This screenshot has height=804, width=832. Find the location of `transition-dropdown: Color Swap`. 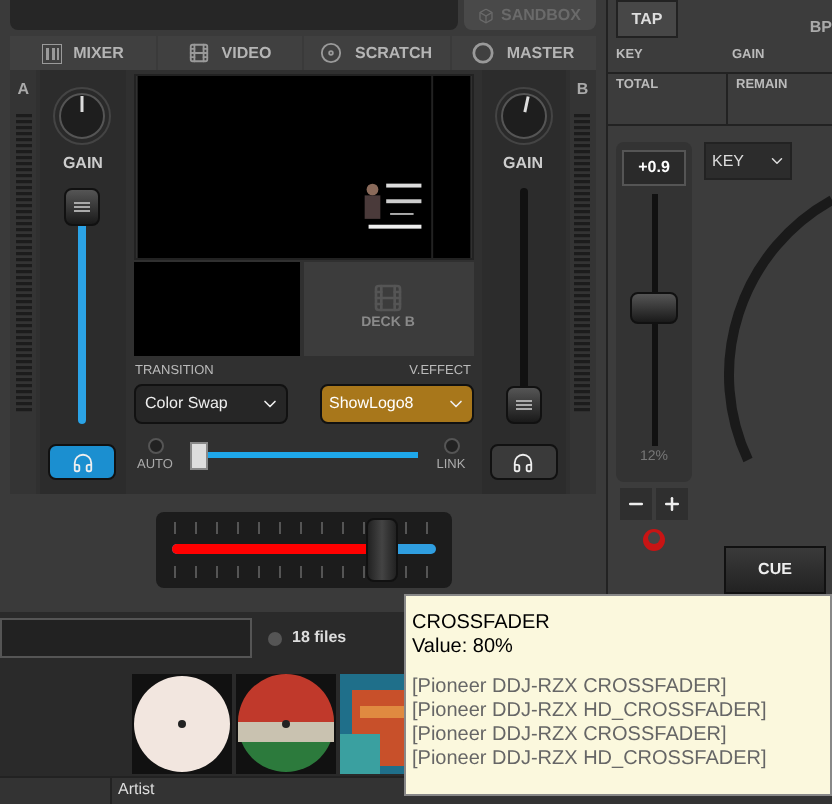

transition-dropdown: Color Swap is located at coordinates (210, 403).